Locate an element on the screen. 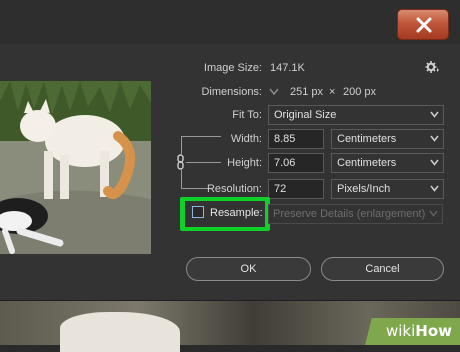 Image resolution: width=460 pixels, height=352 pixels. resolution-label: Resolution: is located at coordinates (234, 189).